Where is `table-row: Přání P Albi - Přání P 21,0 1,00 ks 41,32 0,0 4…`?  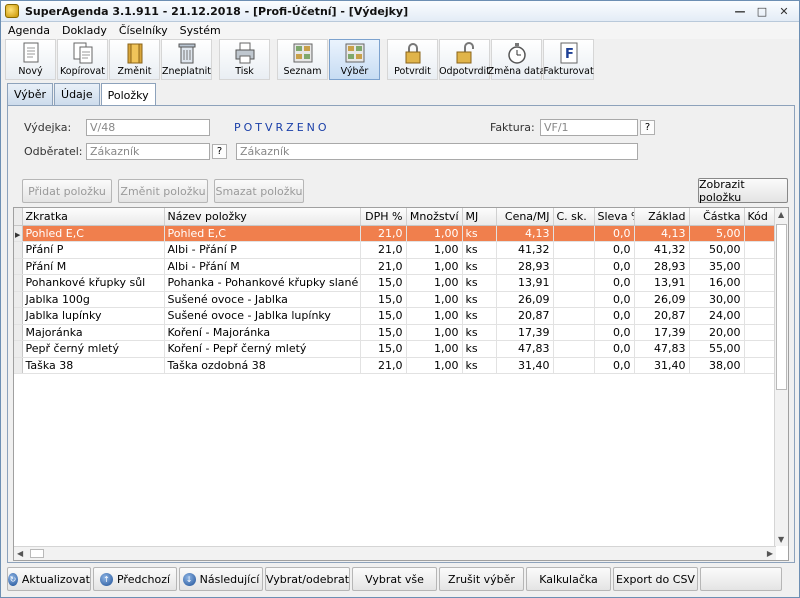
table-row: Přání P Albi - Přání P 21,0 1,00 ks 41,32 0,0 4… is located at coordinates (395, 250).